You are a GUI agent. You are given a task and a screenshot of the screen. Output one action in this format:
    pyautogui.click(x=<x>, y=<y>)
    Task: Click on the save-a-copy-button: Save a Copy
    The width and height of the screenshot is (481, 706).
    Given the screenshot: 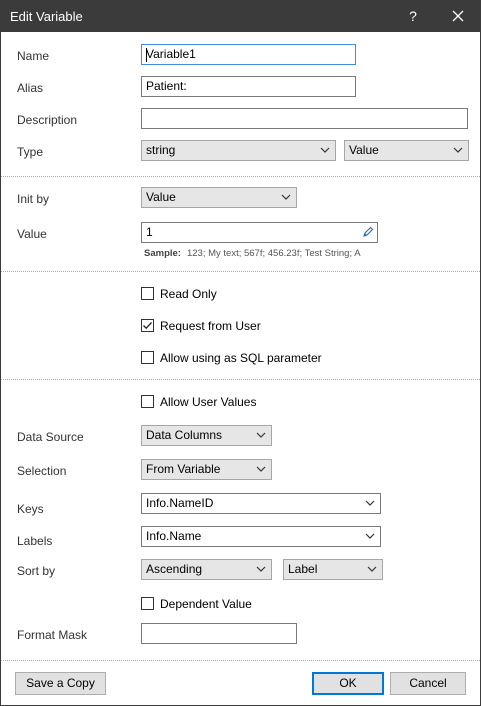 What is the action you would take?
    pyautogui.click(x=60, y=683)
    